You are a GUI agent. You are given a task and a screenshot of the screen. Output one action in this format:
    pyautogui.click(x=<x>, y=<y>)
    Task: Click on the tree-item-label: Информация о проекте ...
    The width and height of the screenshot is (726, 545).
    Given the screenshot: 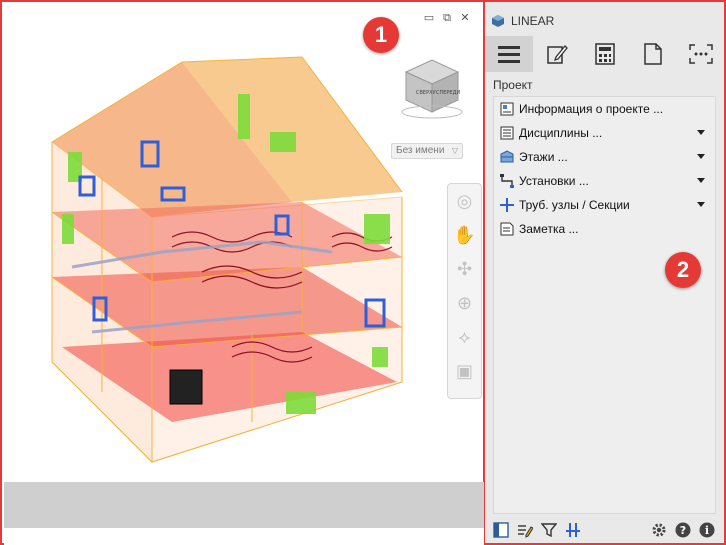 What is the action you would take?
    pyautogui.click(x=591, y=109)
    